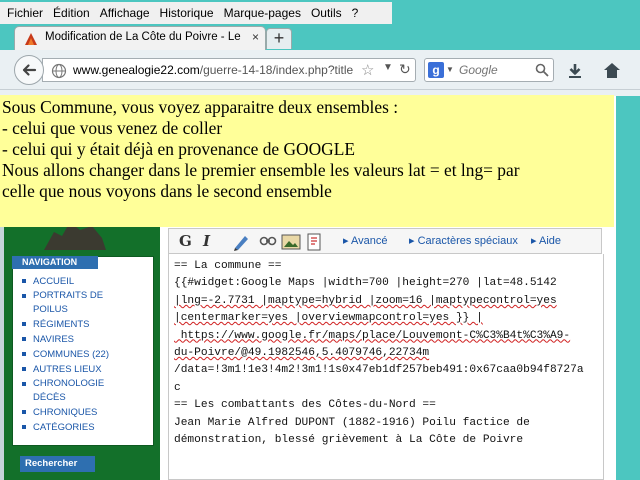 This screenshot has height=480, width=640. What do you see at coordinates (31, 39) in the screenshot?
I see `site-favicon-icon` at bounding box center [31, 39].